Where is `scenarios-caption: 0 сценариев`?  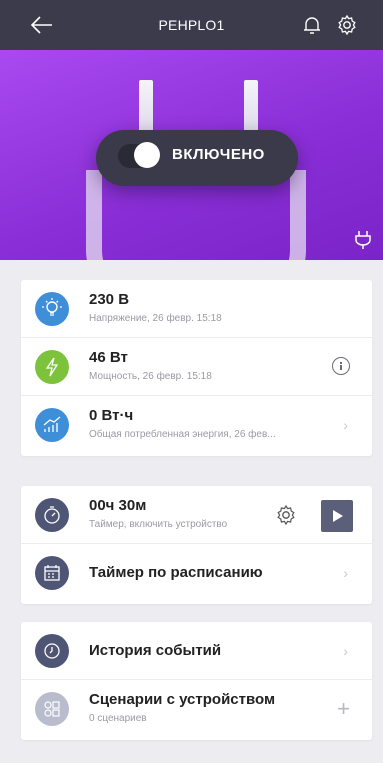
scenarios-caption: 0 сценариев is located at coordinates (118, 718).